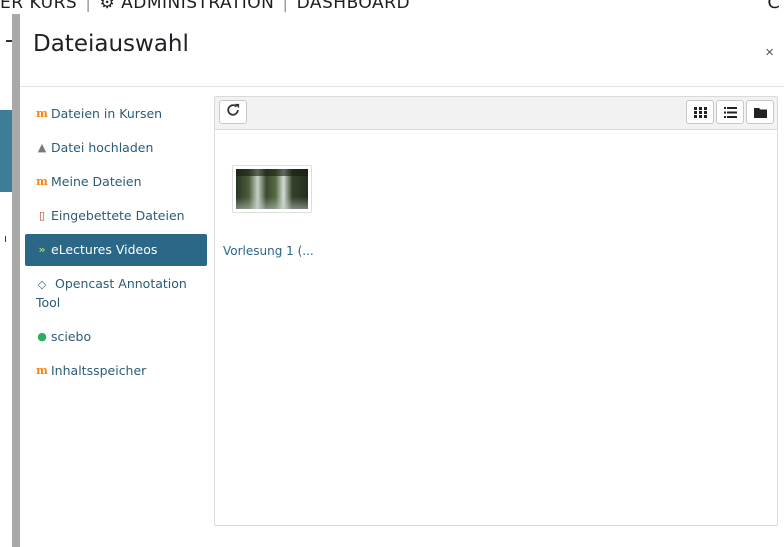 The image size is (784, 547). Describe the element at coordinates (198, 6) in the screenshot. I see `nav-administration: ADMINISTRATION` at that location.